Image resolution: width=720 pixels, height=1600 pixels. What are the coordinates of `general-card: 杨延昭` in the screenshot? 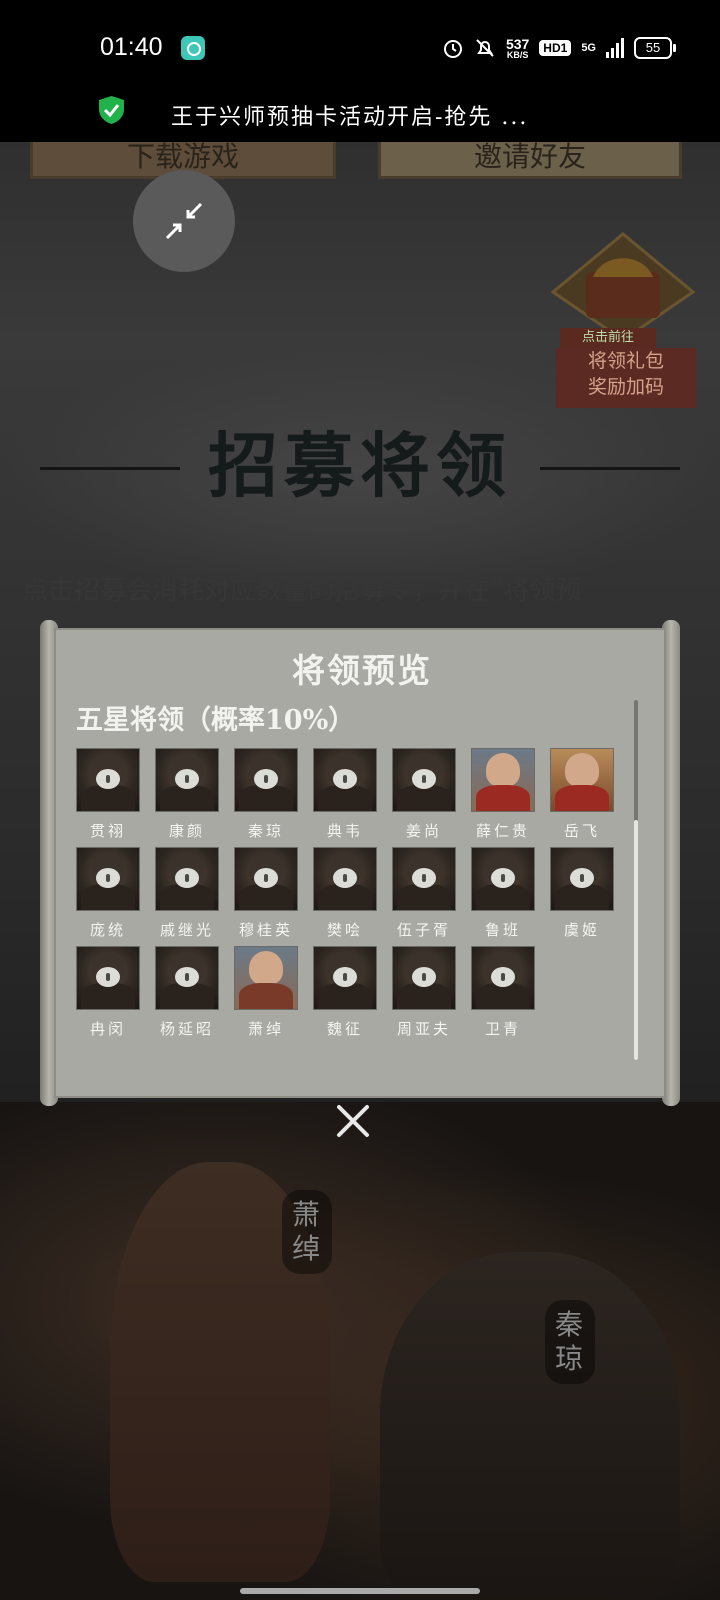 It's located at (187, 992).